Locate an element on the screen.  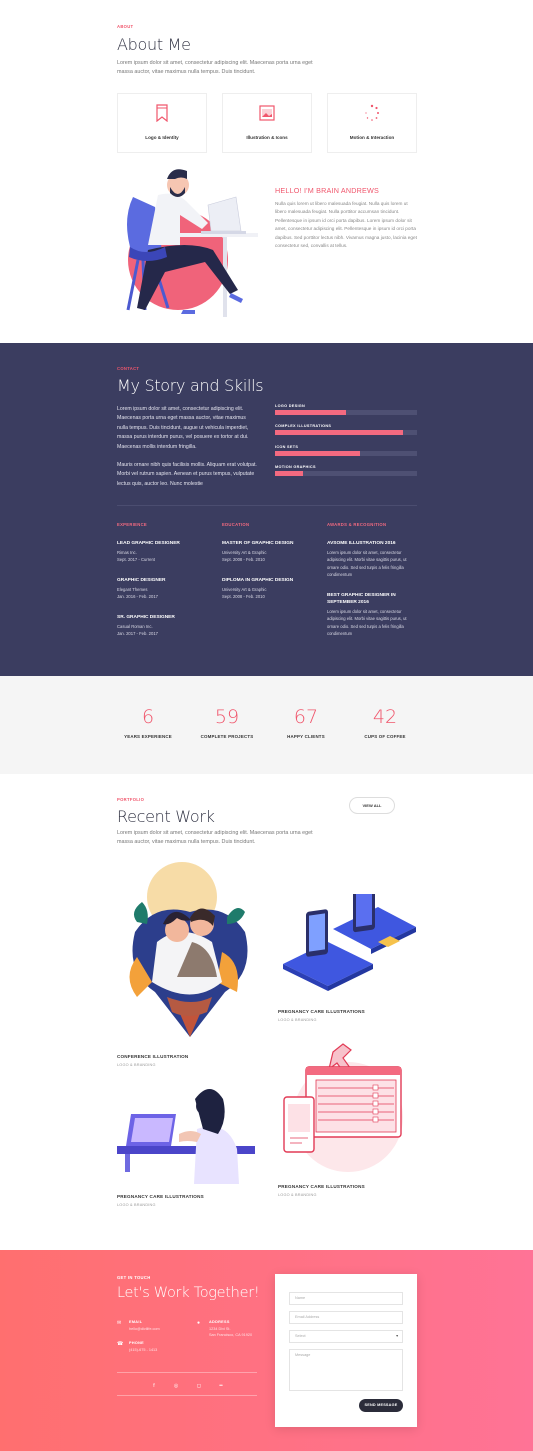
degree-school: University Art & Graphic is located at coordinates (244, 589).